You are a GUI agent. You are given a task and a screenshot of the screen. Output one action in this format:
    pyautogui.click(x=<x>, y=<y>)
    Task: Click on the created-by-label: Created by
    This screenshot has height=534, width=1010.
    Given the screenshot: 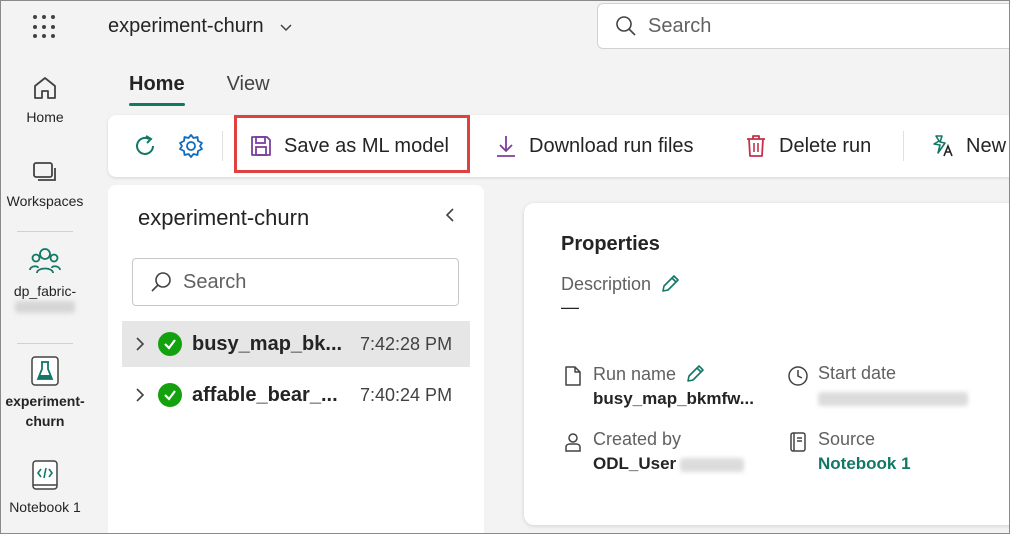 What is the action you would take?
    pyautogui.click(x=637, y=439)
    